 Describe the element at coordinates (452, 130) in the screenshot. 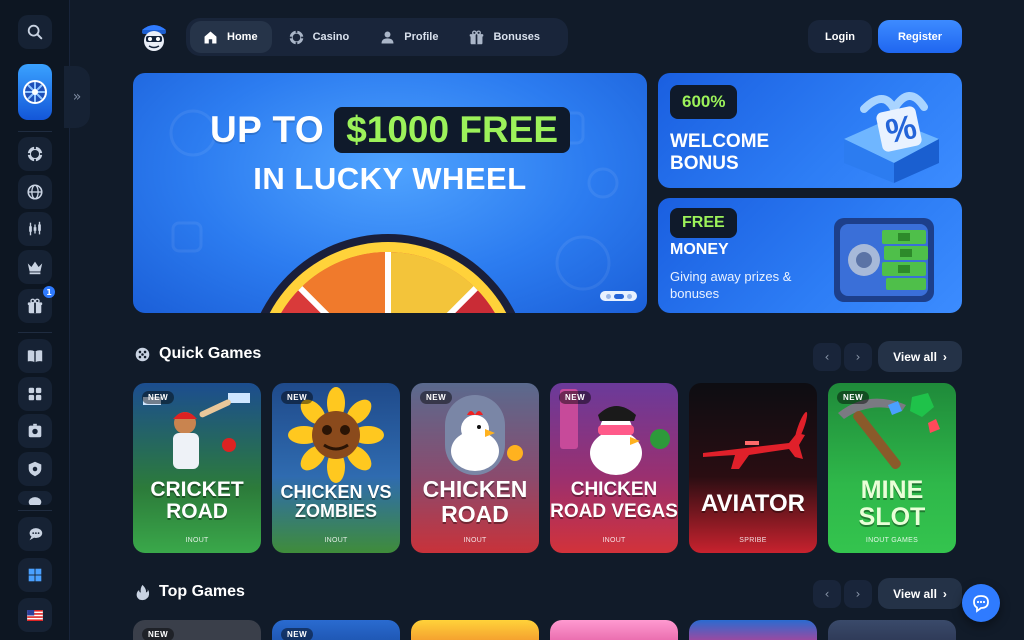

I see `hero-amount: $1000 FREE` at that location.